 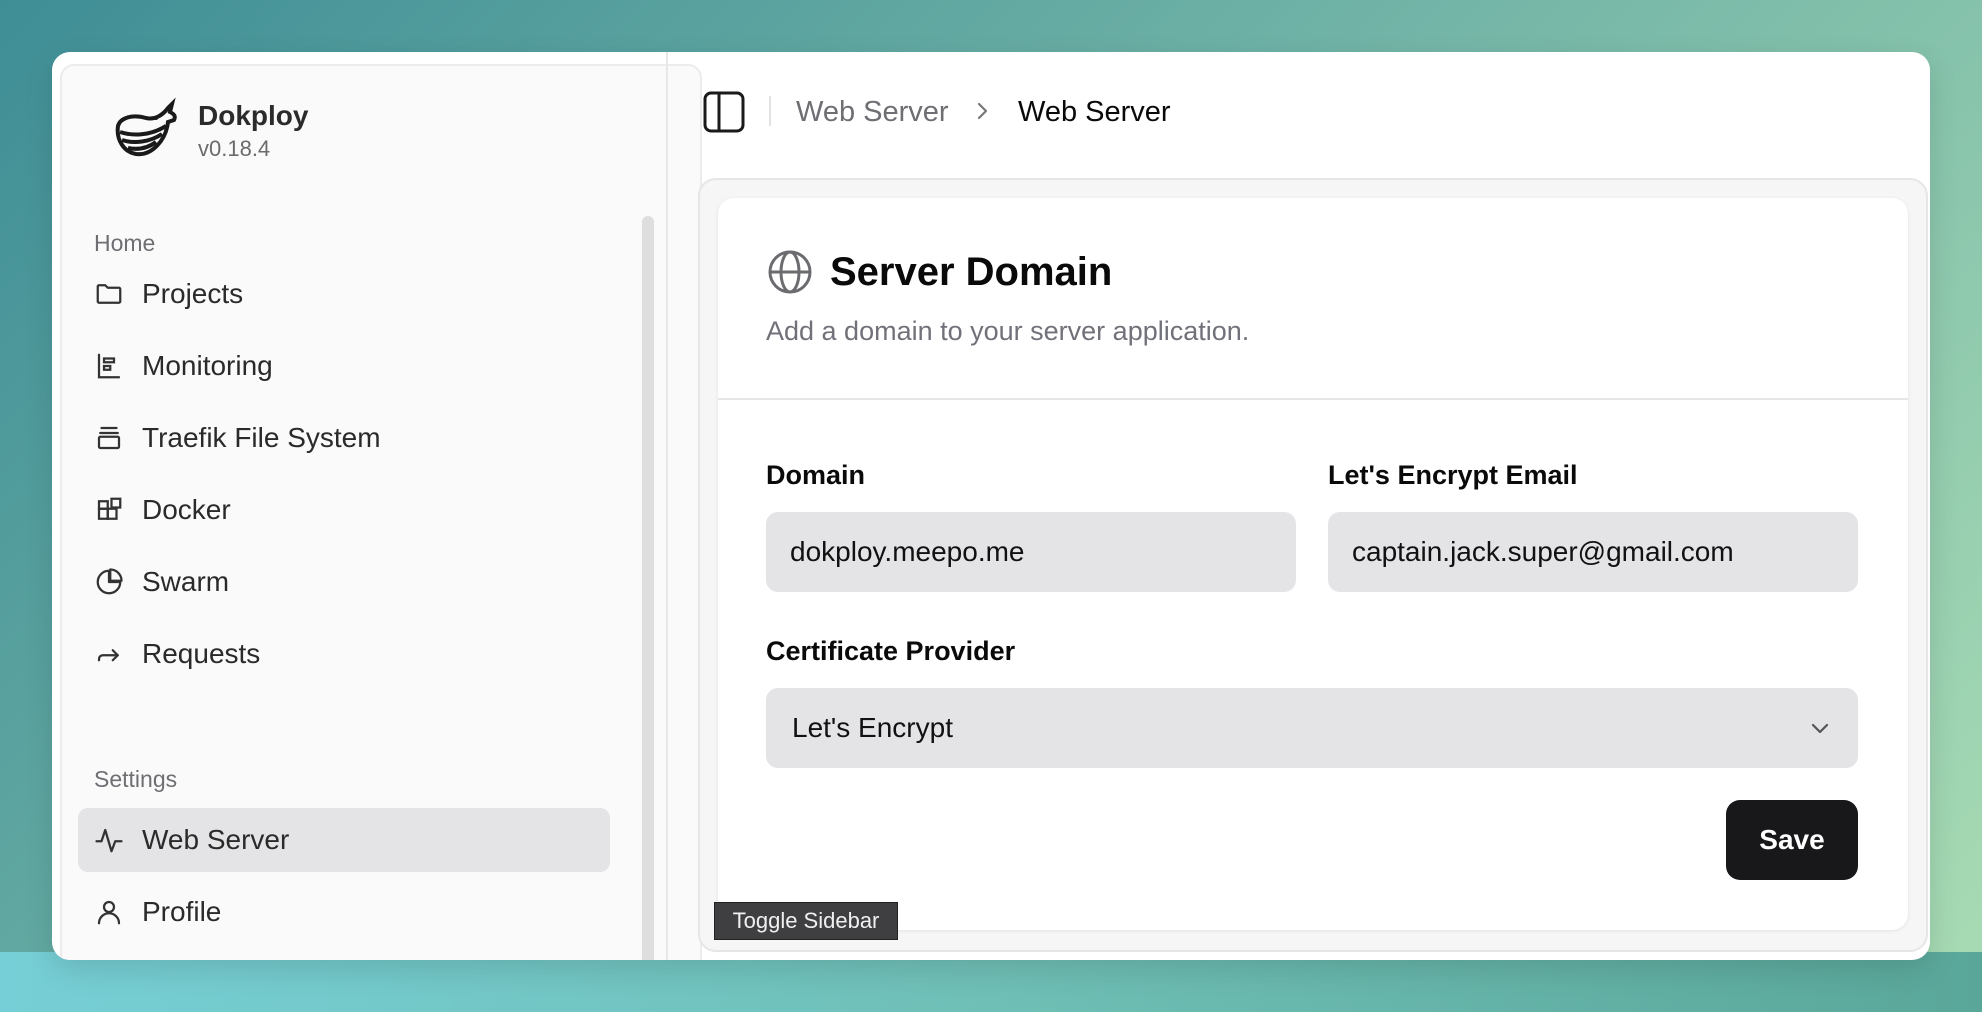 I want to click on sidebar-item-docker: Docker, so click(x=344, y=510).